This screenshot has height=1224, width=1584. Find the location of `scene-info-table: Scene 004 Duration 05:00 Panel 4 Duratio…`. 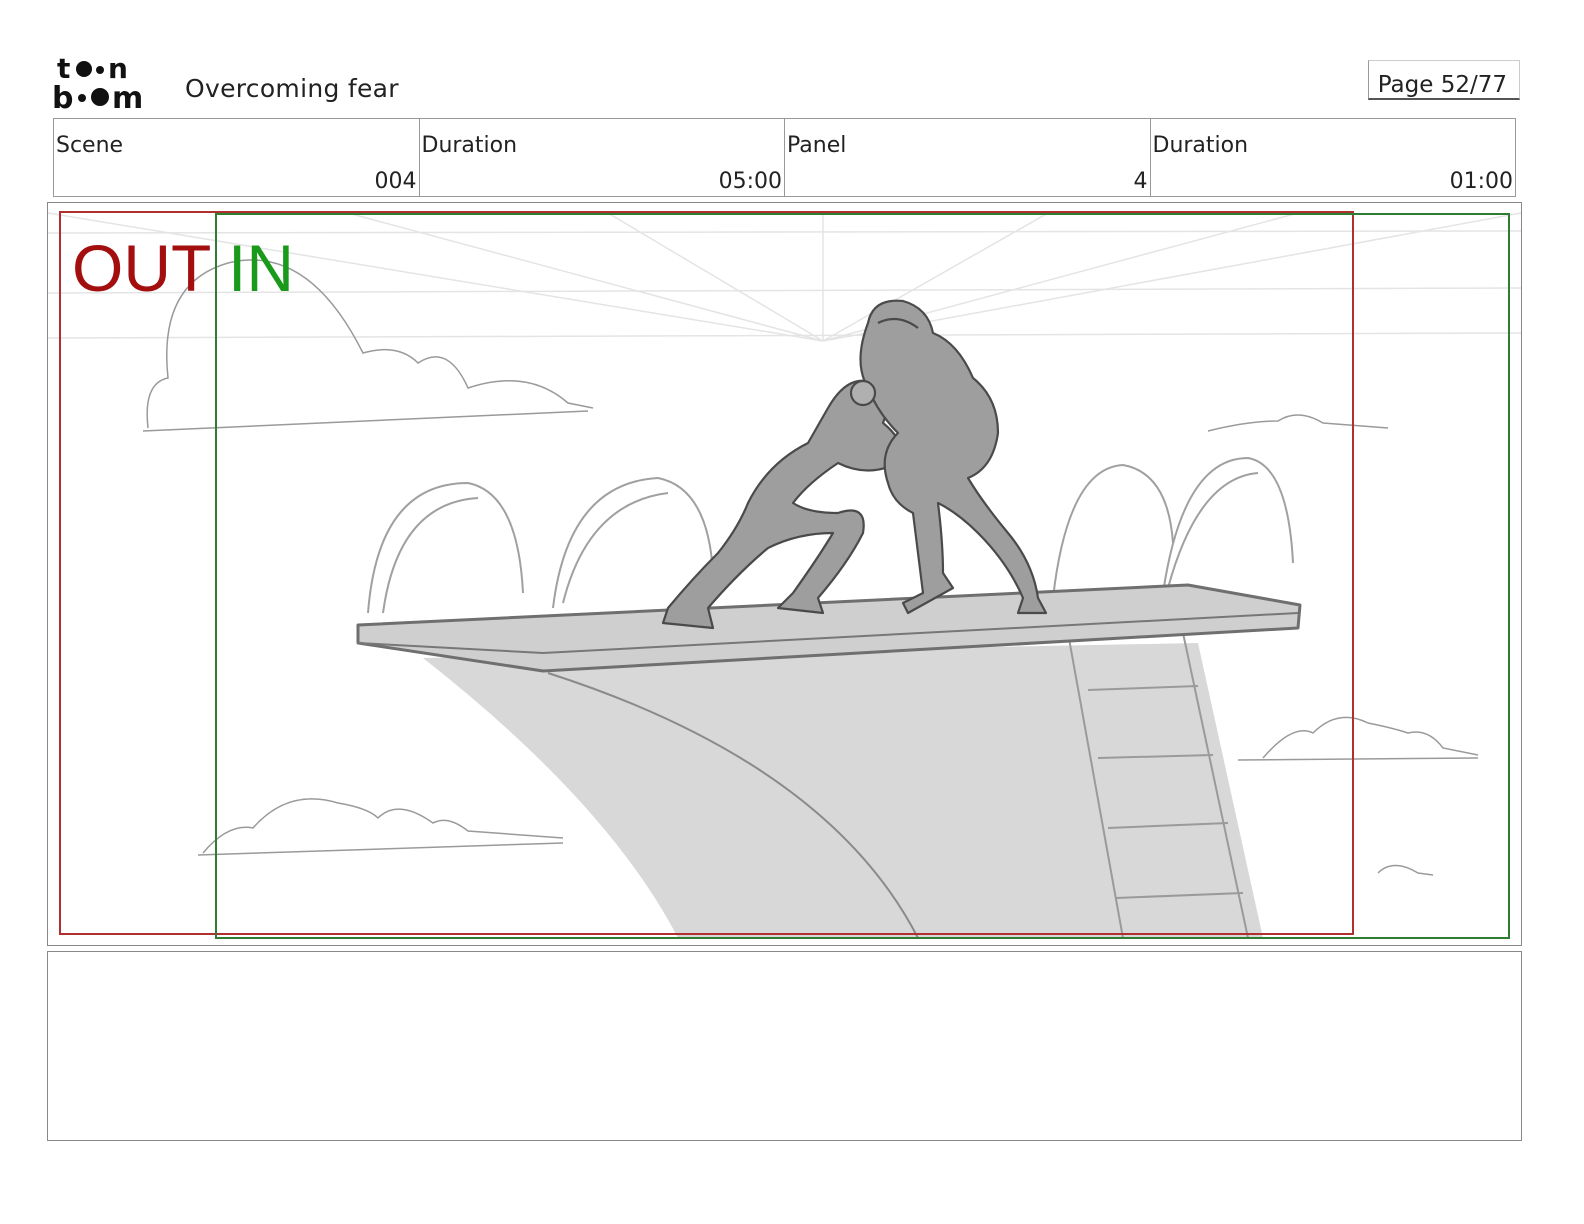

scene-info-table: Scene 004 Duration 05:00 Panel 4 Duratio… is located at coordinates (784, 157).